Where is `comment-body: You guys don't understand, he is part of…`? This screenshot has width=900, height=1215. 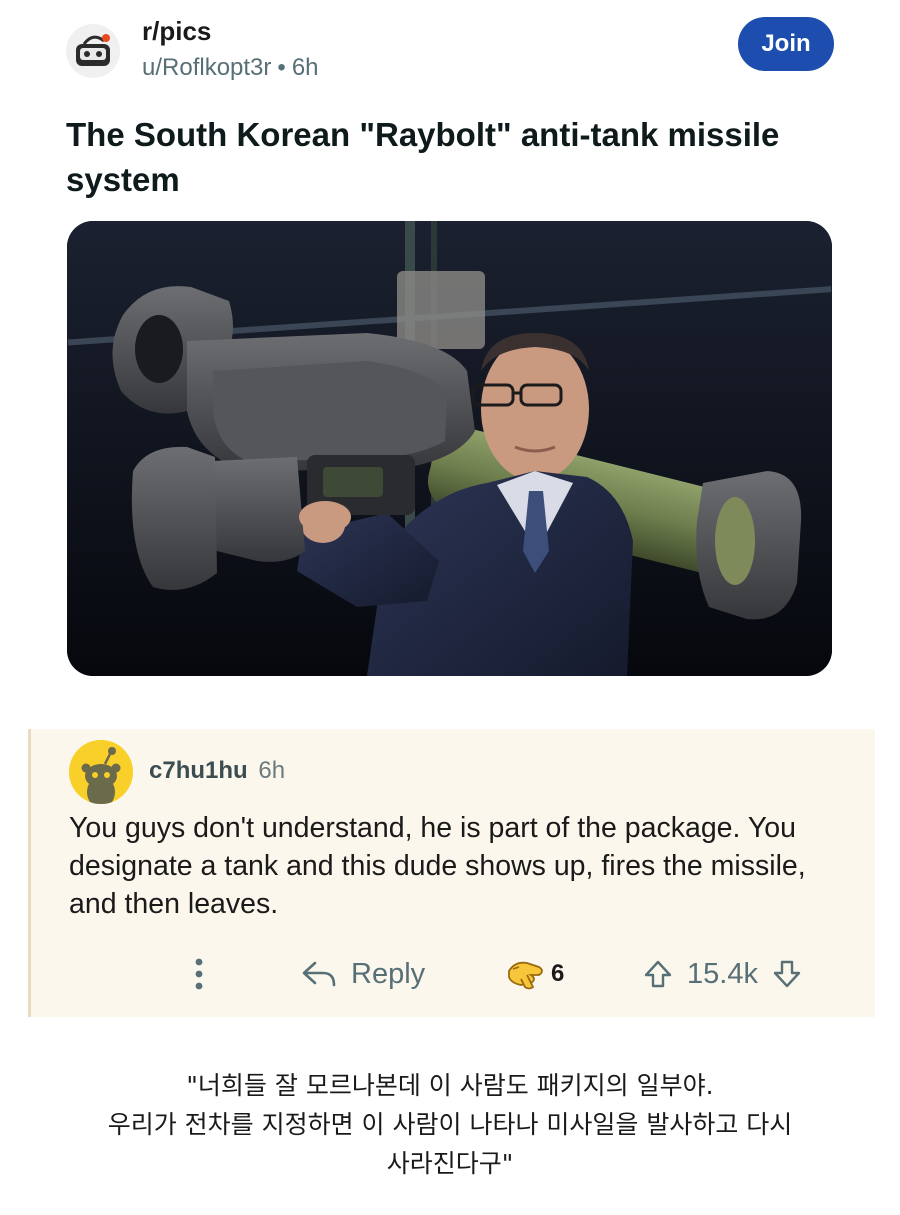 comment-body: You guys don't understand, he is part of… is located at coordinates (437, 866).